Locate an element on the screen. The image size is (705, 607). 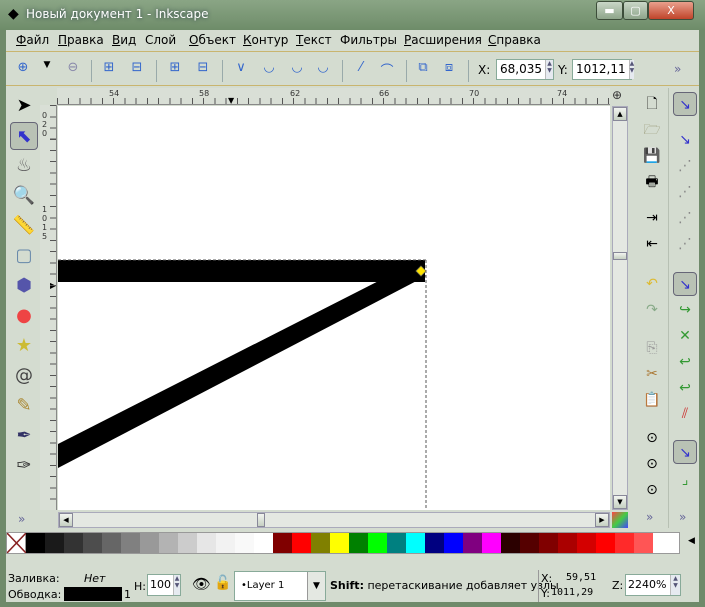
stroke-color-swatch is located at coordinates (93, 594).